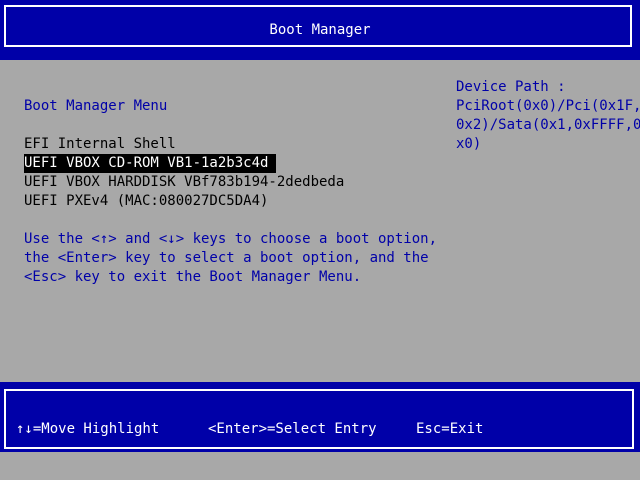 Image resolution: width=640 pixels, height=480 pixels. Describe the element at coordinates (150, 163) in the screenshot. I see `boot-option-vbox-cdrom: UEFI VBOX CD-ROM VB1-1a2b3c4d` at that location.